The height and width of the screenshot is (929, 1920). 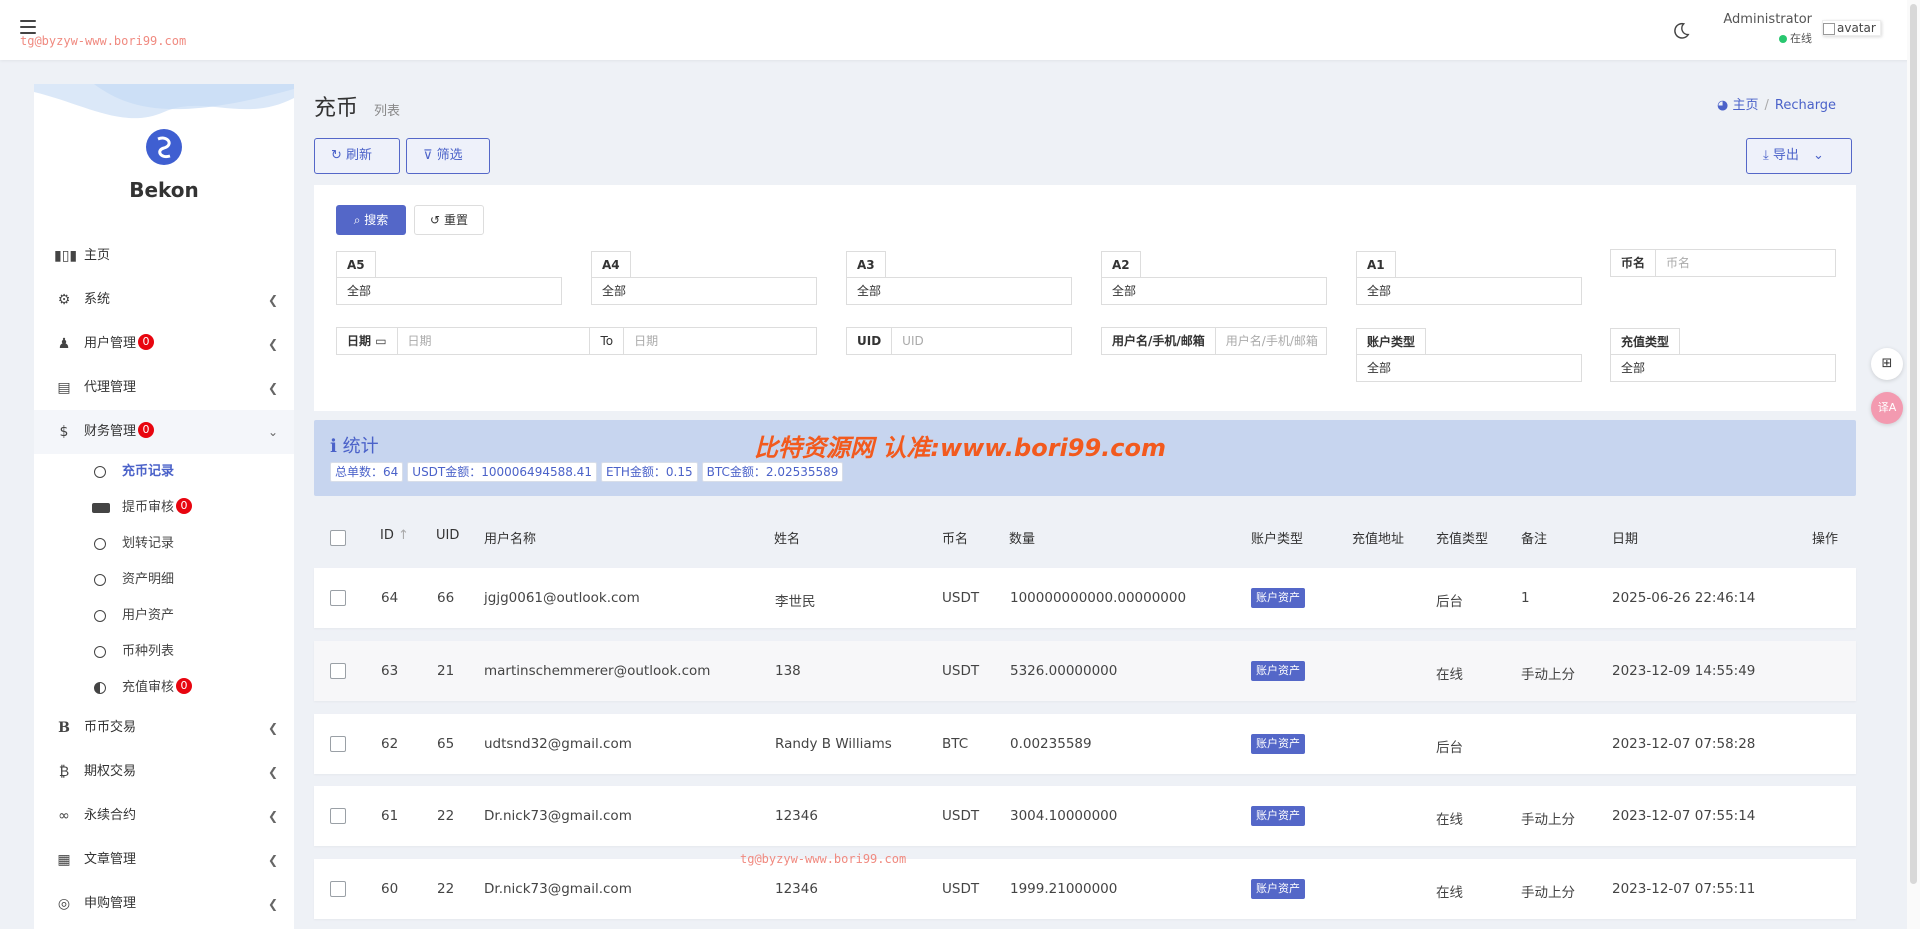 I want to click on uid-input: UID, so click(x=981, y=341).